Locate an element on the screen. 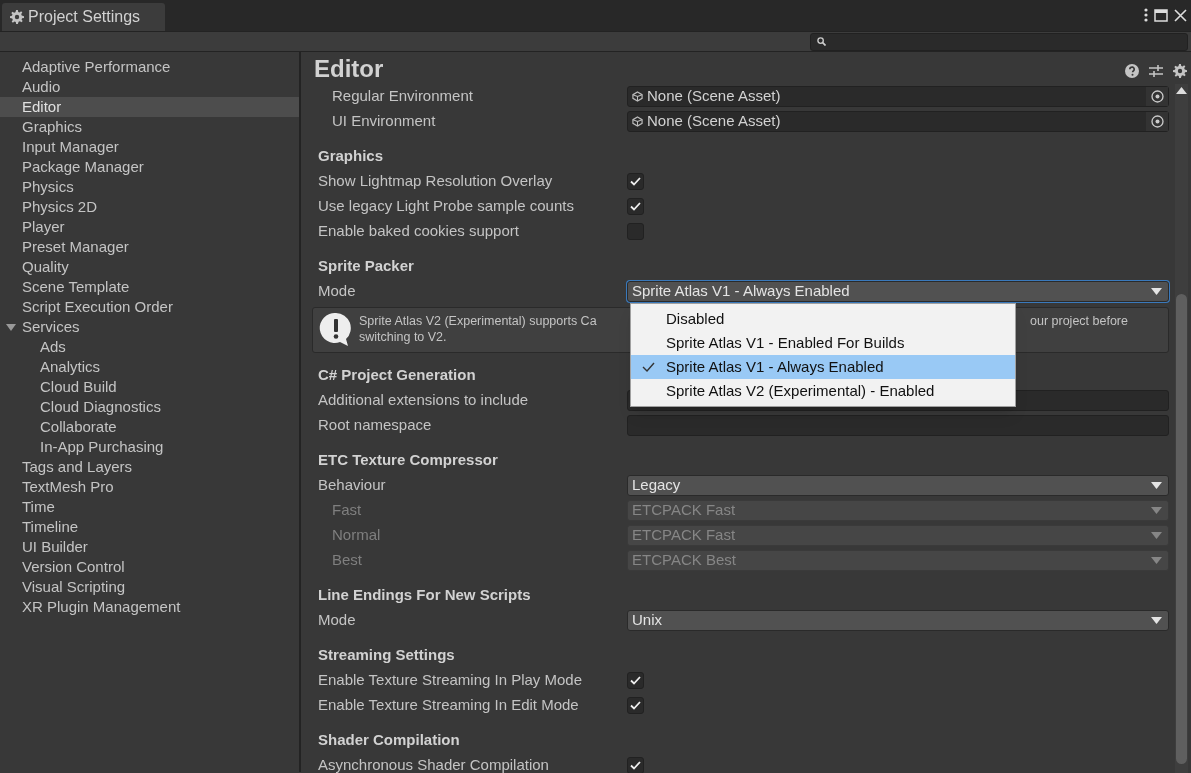  help-text: our project before is located at coordinates (1079, 321).